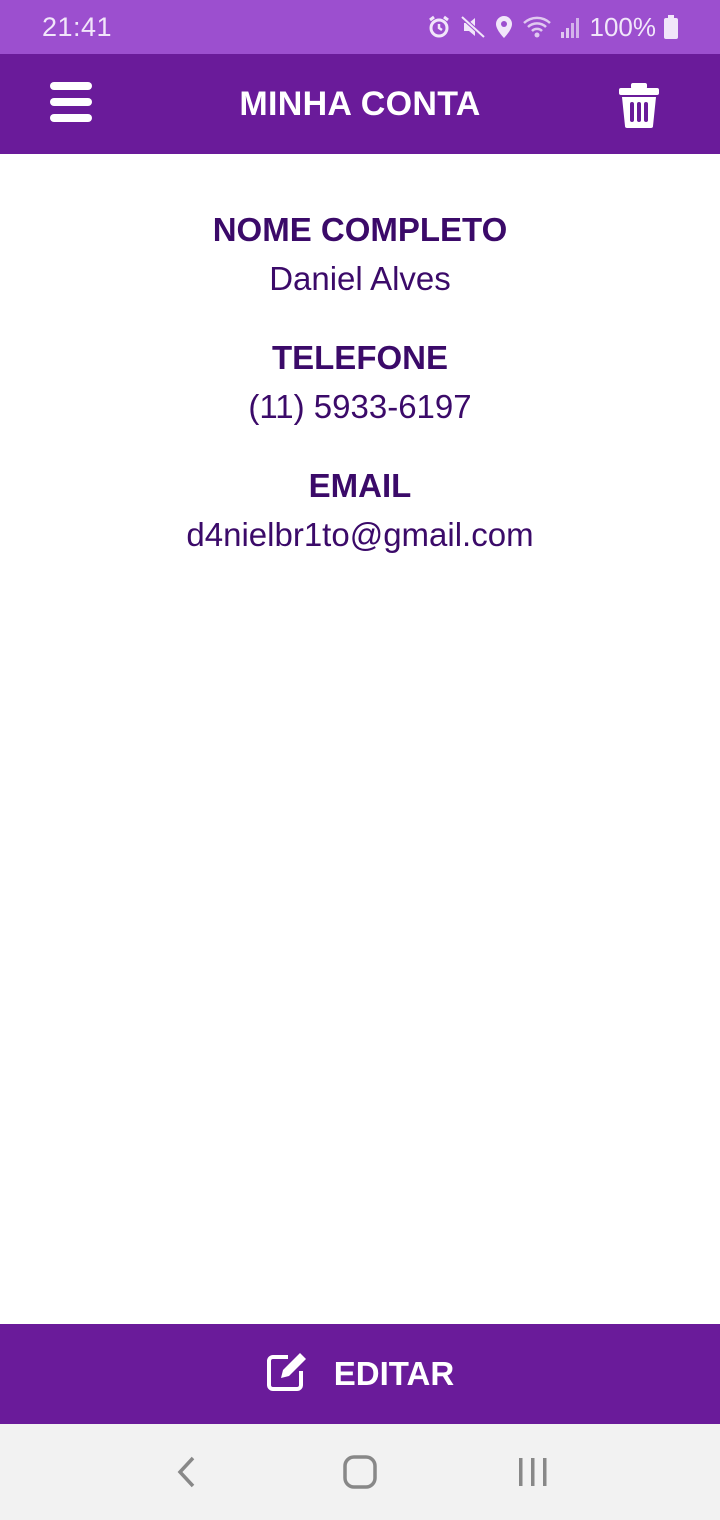  Describe the element at coordinates (439, 27) in the screenshot. I see `alarm-icon` at that location.